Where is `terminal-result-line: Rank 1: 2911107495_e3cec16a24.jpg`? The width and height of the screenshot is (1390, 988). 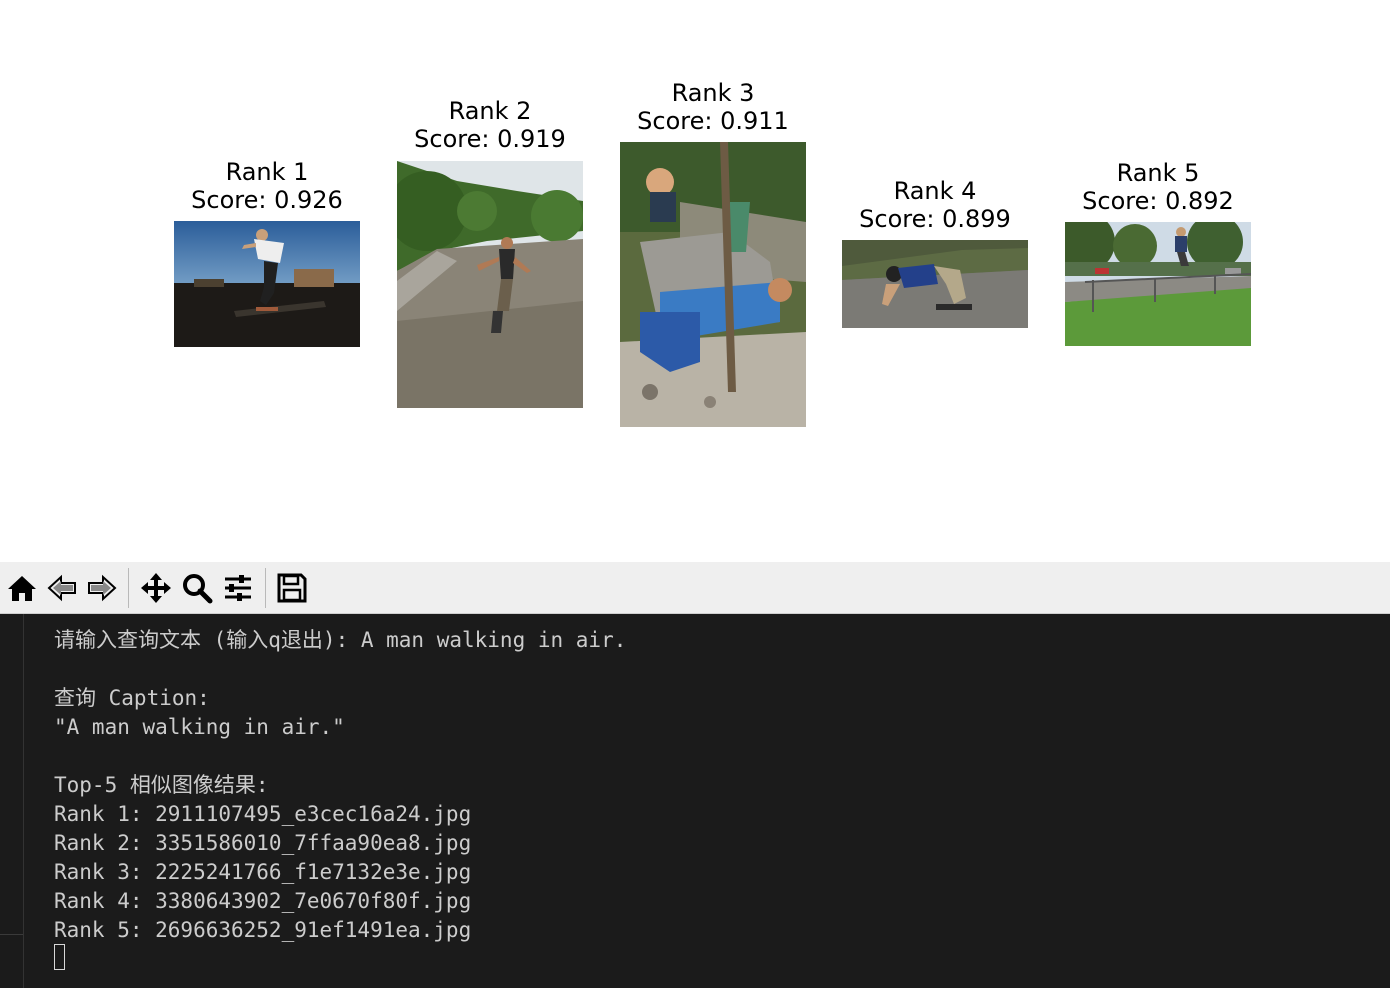
terminal-result-line: Rank 1: 2911107495_e3cec16a24.jpg is located at coordinates (263, 814).